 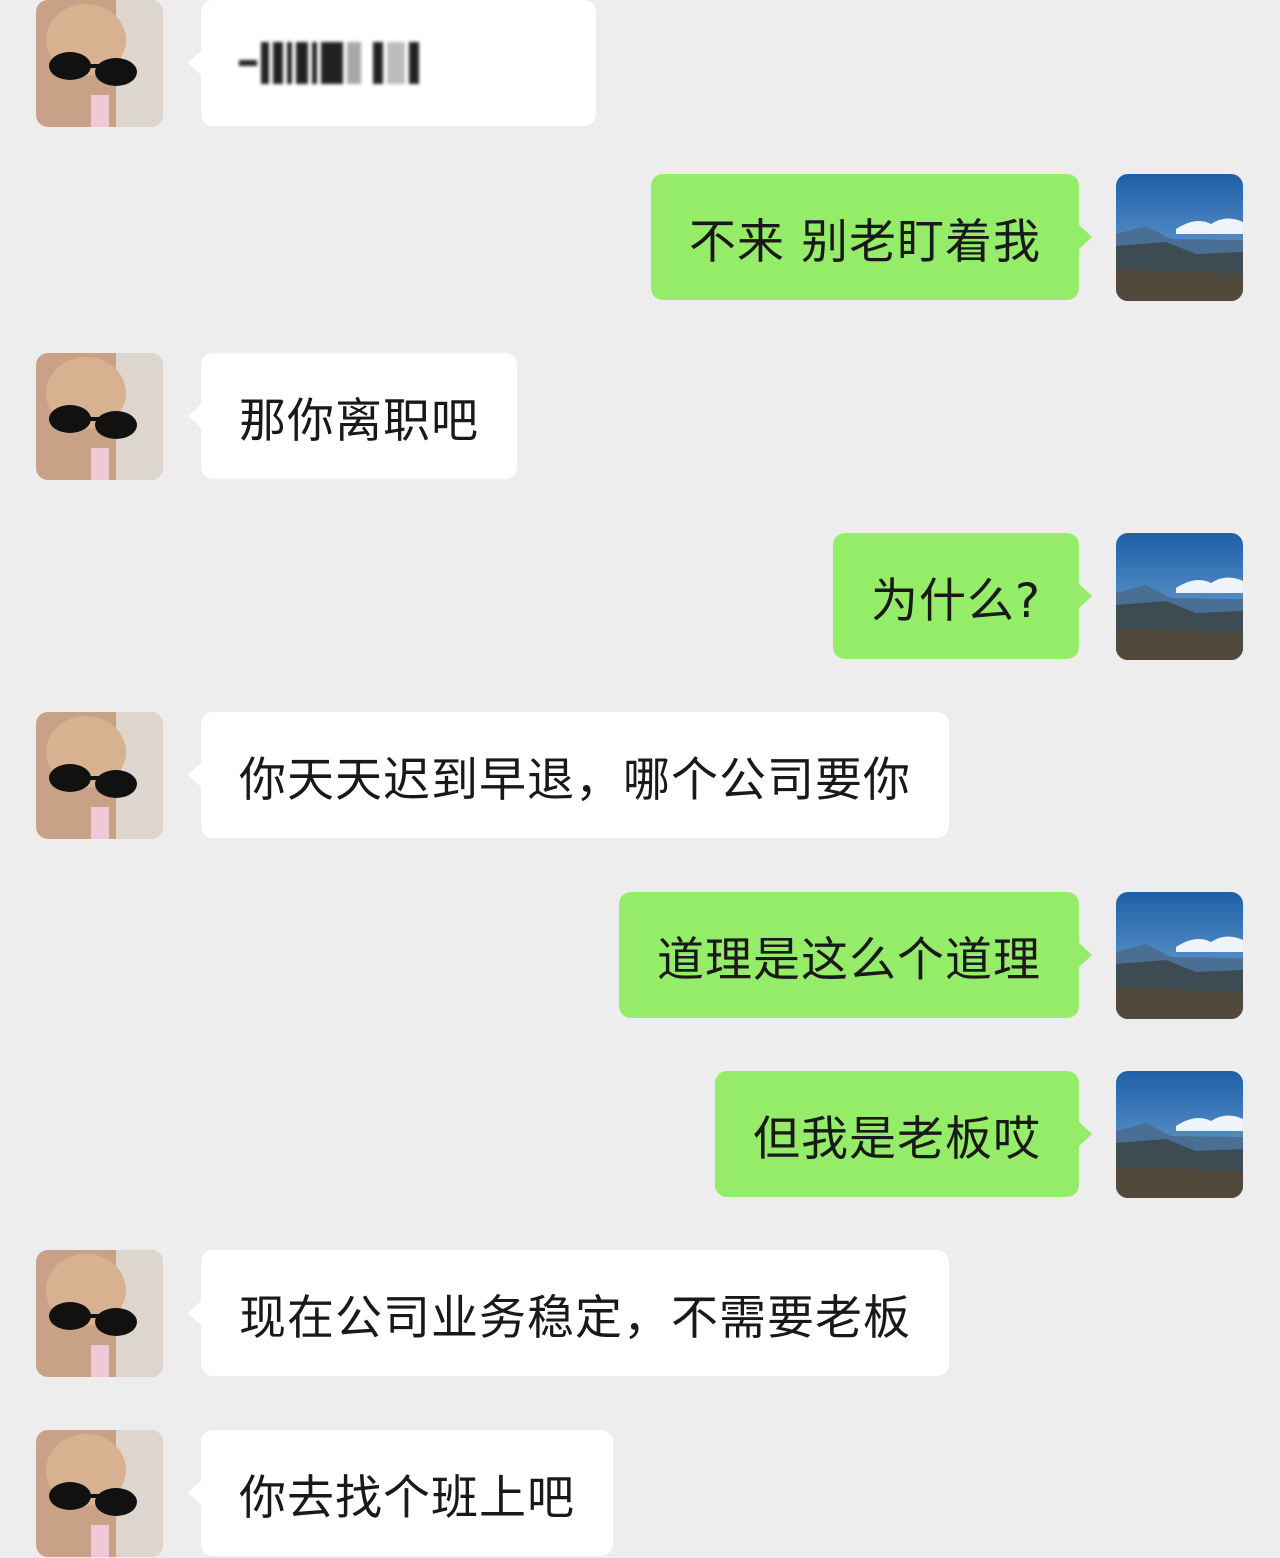 What do you see at coordinates (329, 63) in the screenshot?
I see `redacted-text` at bounding box center [329, 63].